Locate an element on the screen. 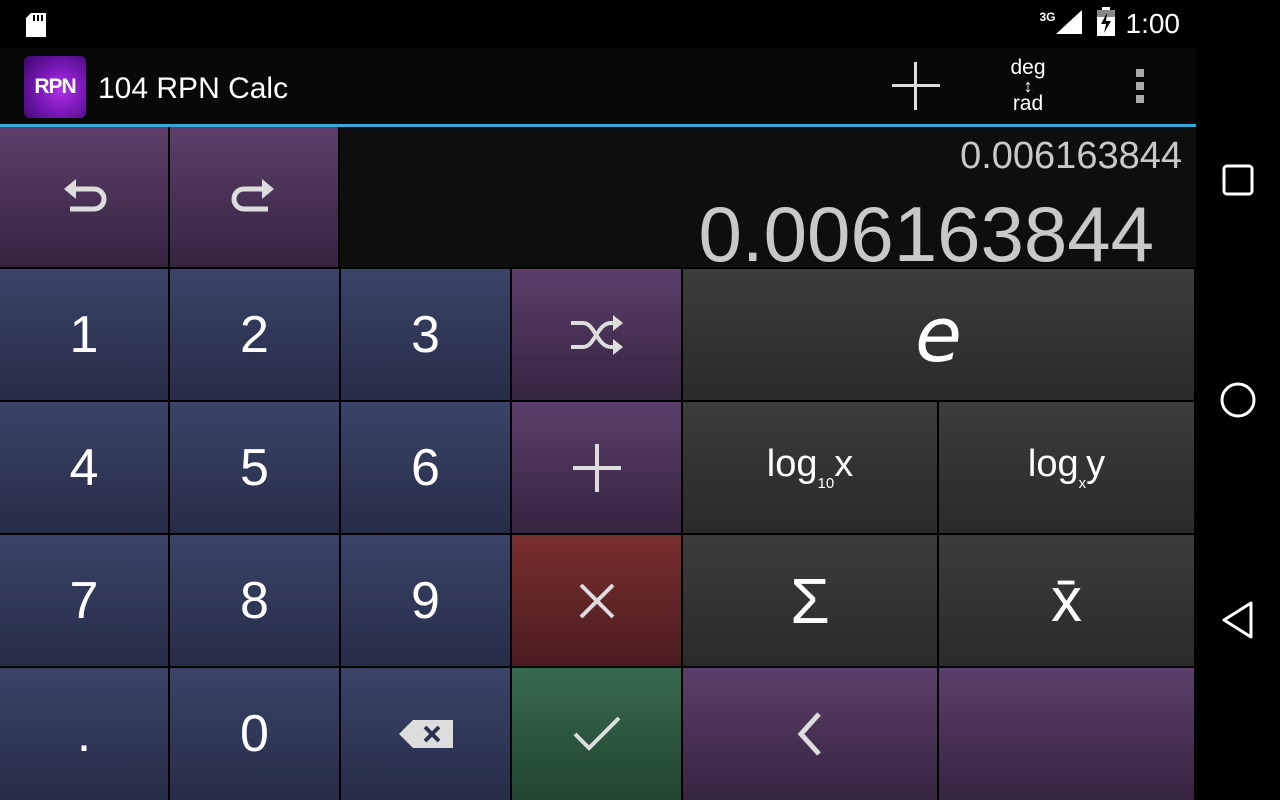  mean-button: x̄ is located at coordinates (1066, 600).